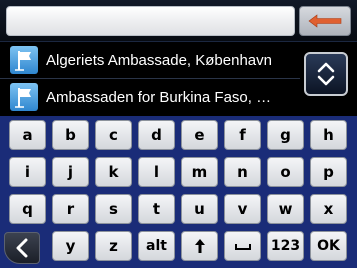 The height and width of the screenshot is (268, 357). What do you see at coordinates (113, 246) in the screenshot?
I see `key-z: z` at bounding box center [113, 246].